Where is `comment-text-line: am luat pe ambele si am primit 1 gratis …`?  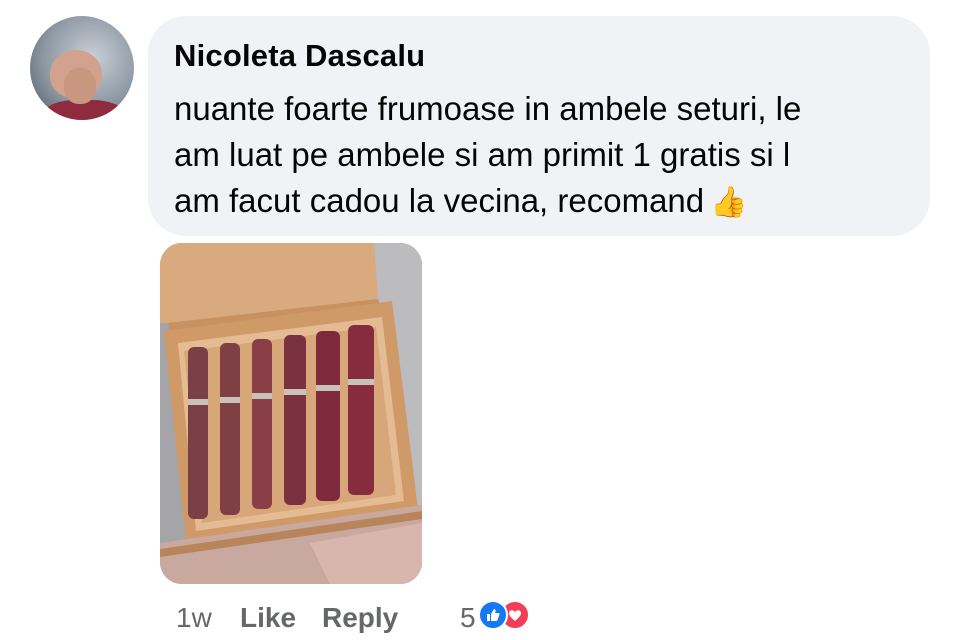
comment-text-line: am luat pe ambele si am primit 1 gratis … is located at coordinates (482, 154).